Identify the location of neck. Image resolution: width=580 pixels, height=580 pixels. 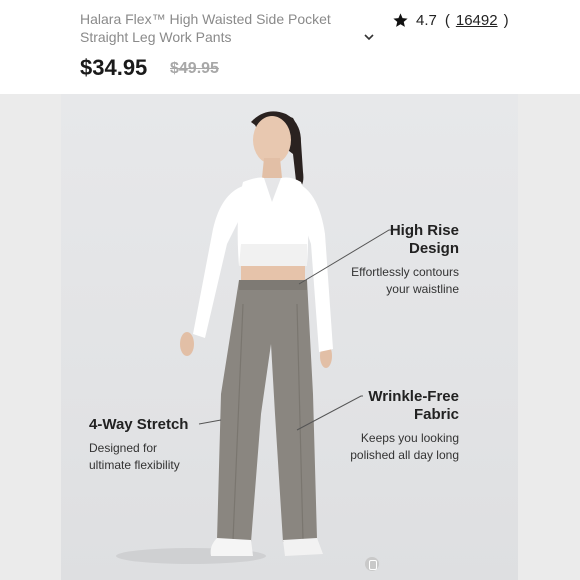
(272, 168).